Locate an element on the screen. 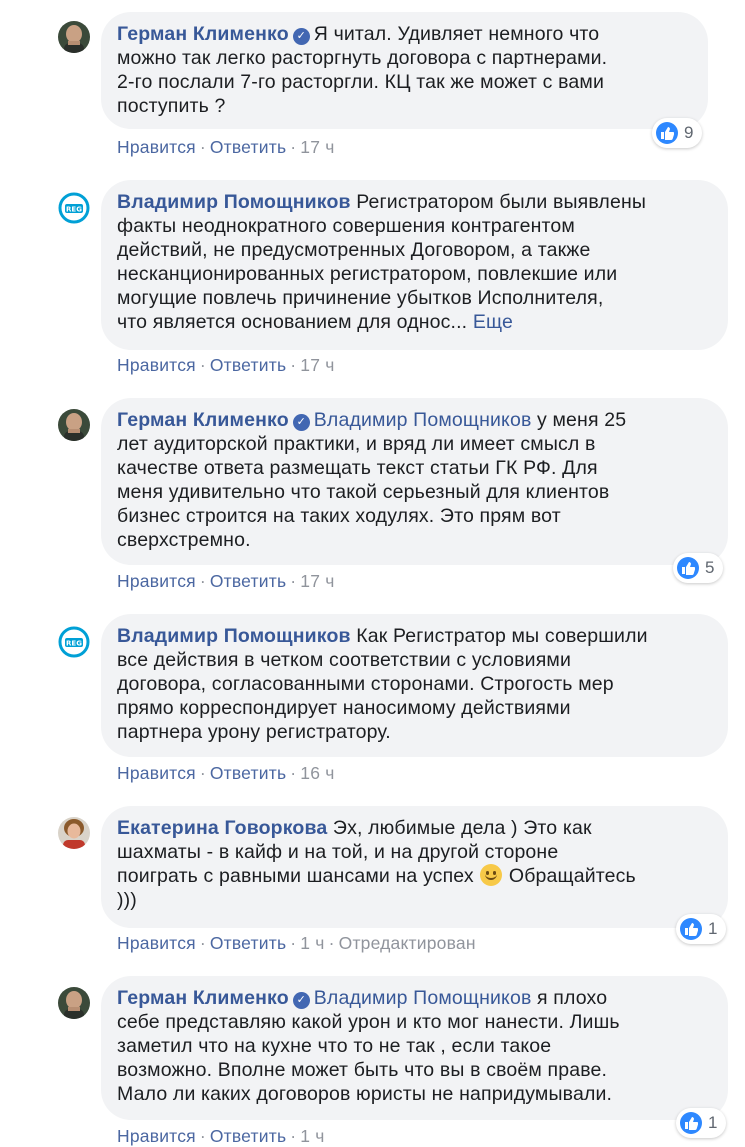 Image resolution: width=745 pixels, height=1147 pixels. comment-actions: Нравится · Ответить · 1 ч · Отредактирован is located at coordinates (296, 943).